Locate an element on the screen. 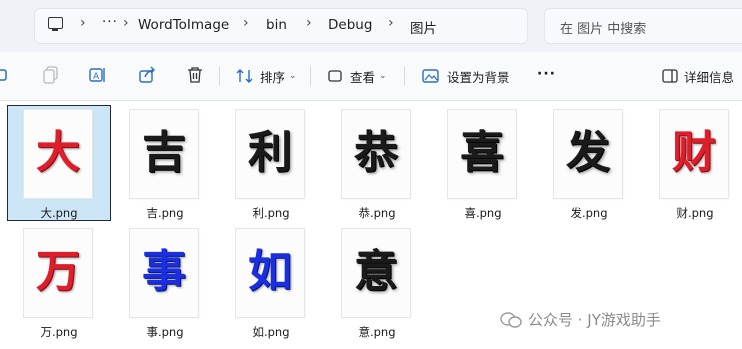  file-glyph: 如 is located at coordinates (270, 272).